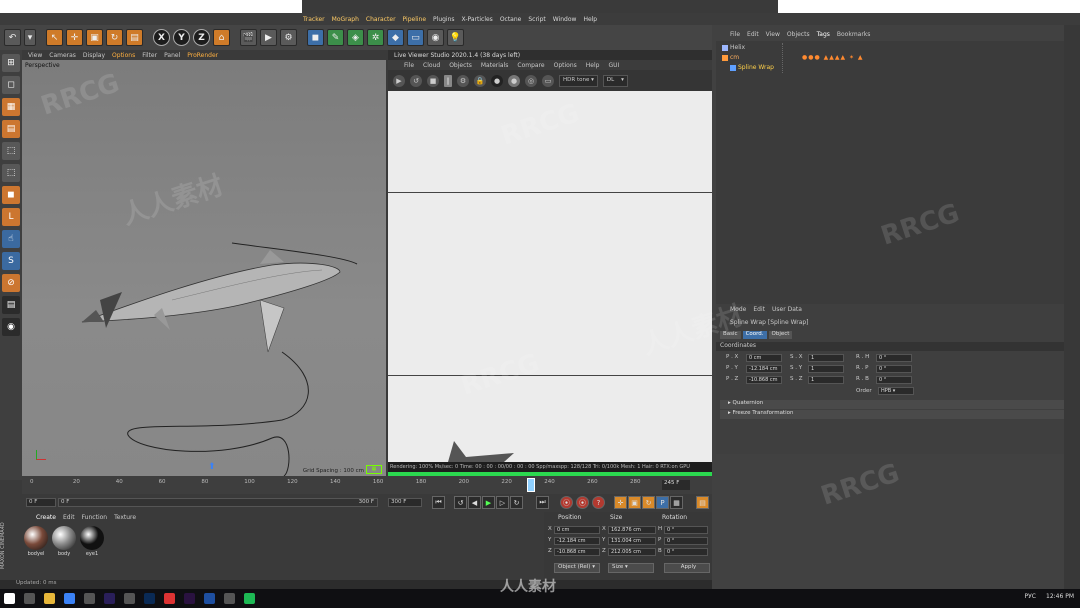  Describe the element at coordinates (189, 598) in the screenshot. I see `premiere-icon` at that location.